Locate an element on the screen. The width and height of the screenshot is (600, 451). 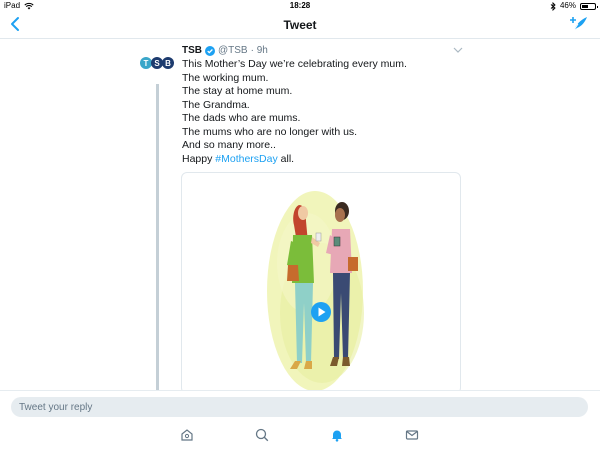
home-icon is located at coordinates (187, 435).